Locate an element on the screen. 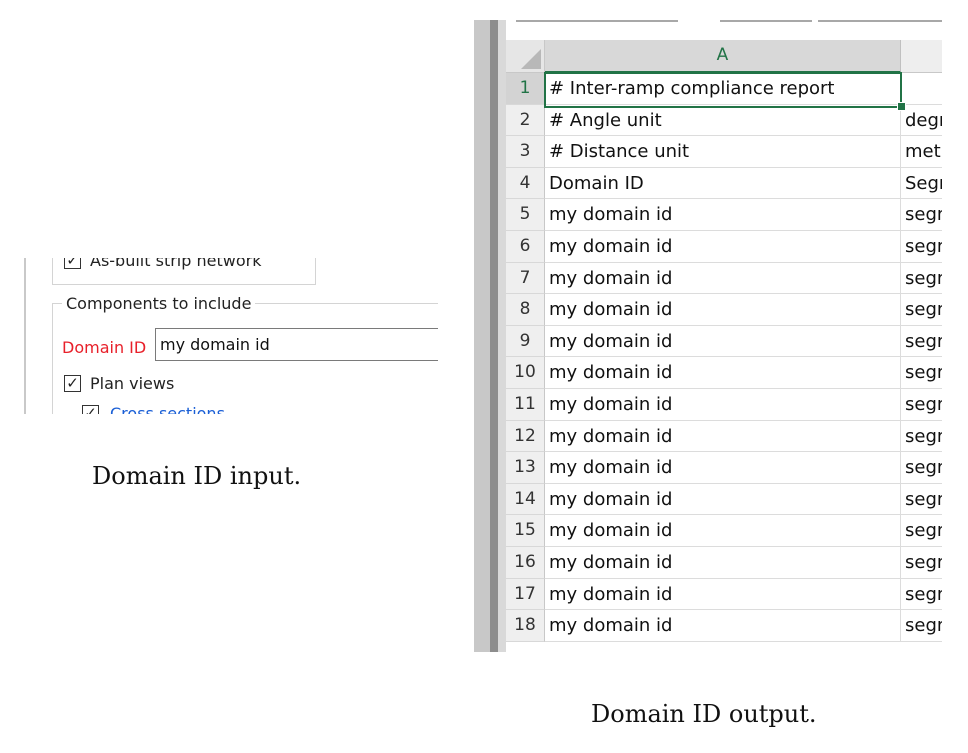  row-header: 11 is located at coordinates (525, 405).